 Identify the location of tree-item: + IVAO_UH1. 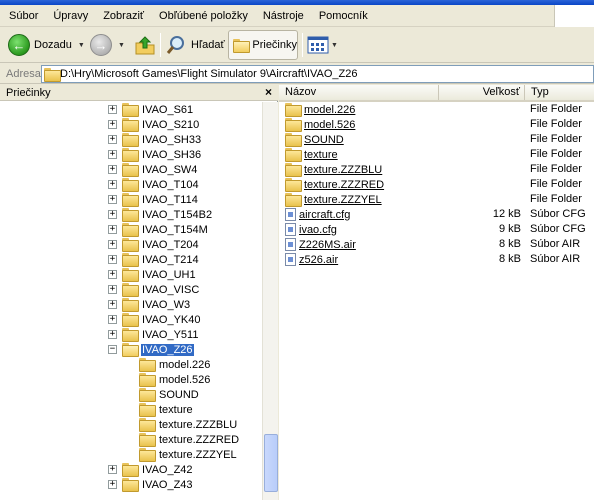
(152, 274).